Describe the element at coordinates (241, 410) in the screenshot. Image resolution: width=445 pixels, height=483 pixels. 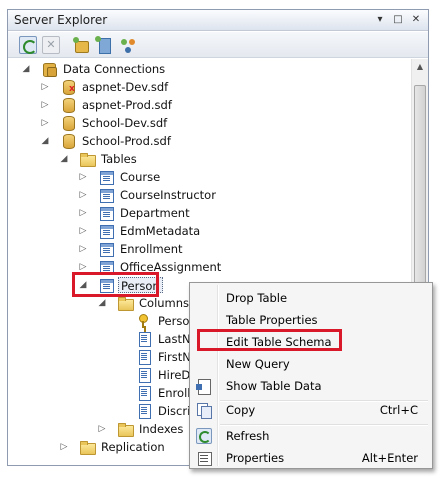
I see `menu-item-label: Copy` at that location.